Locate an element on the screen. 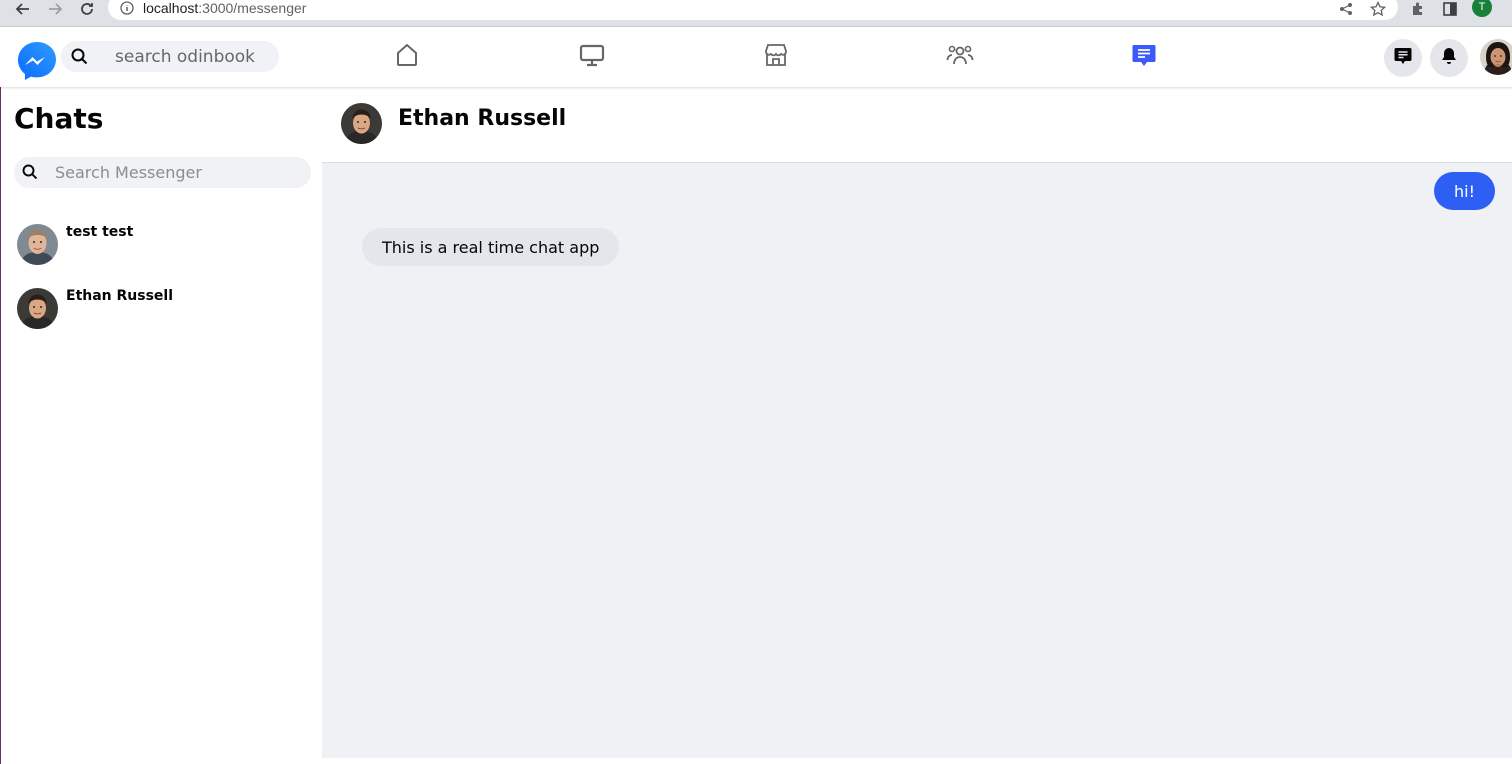  groups-icon is located at coordinates (960, 57).